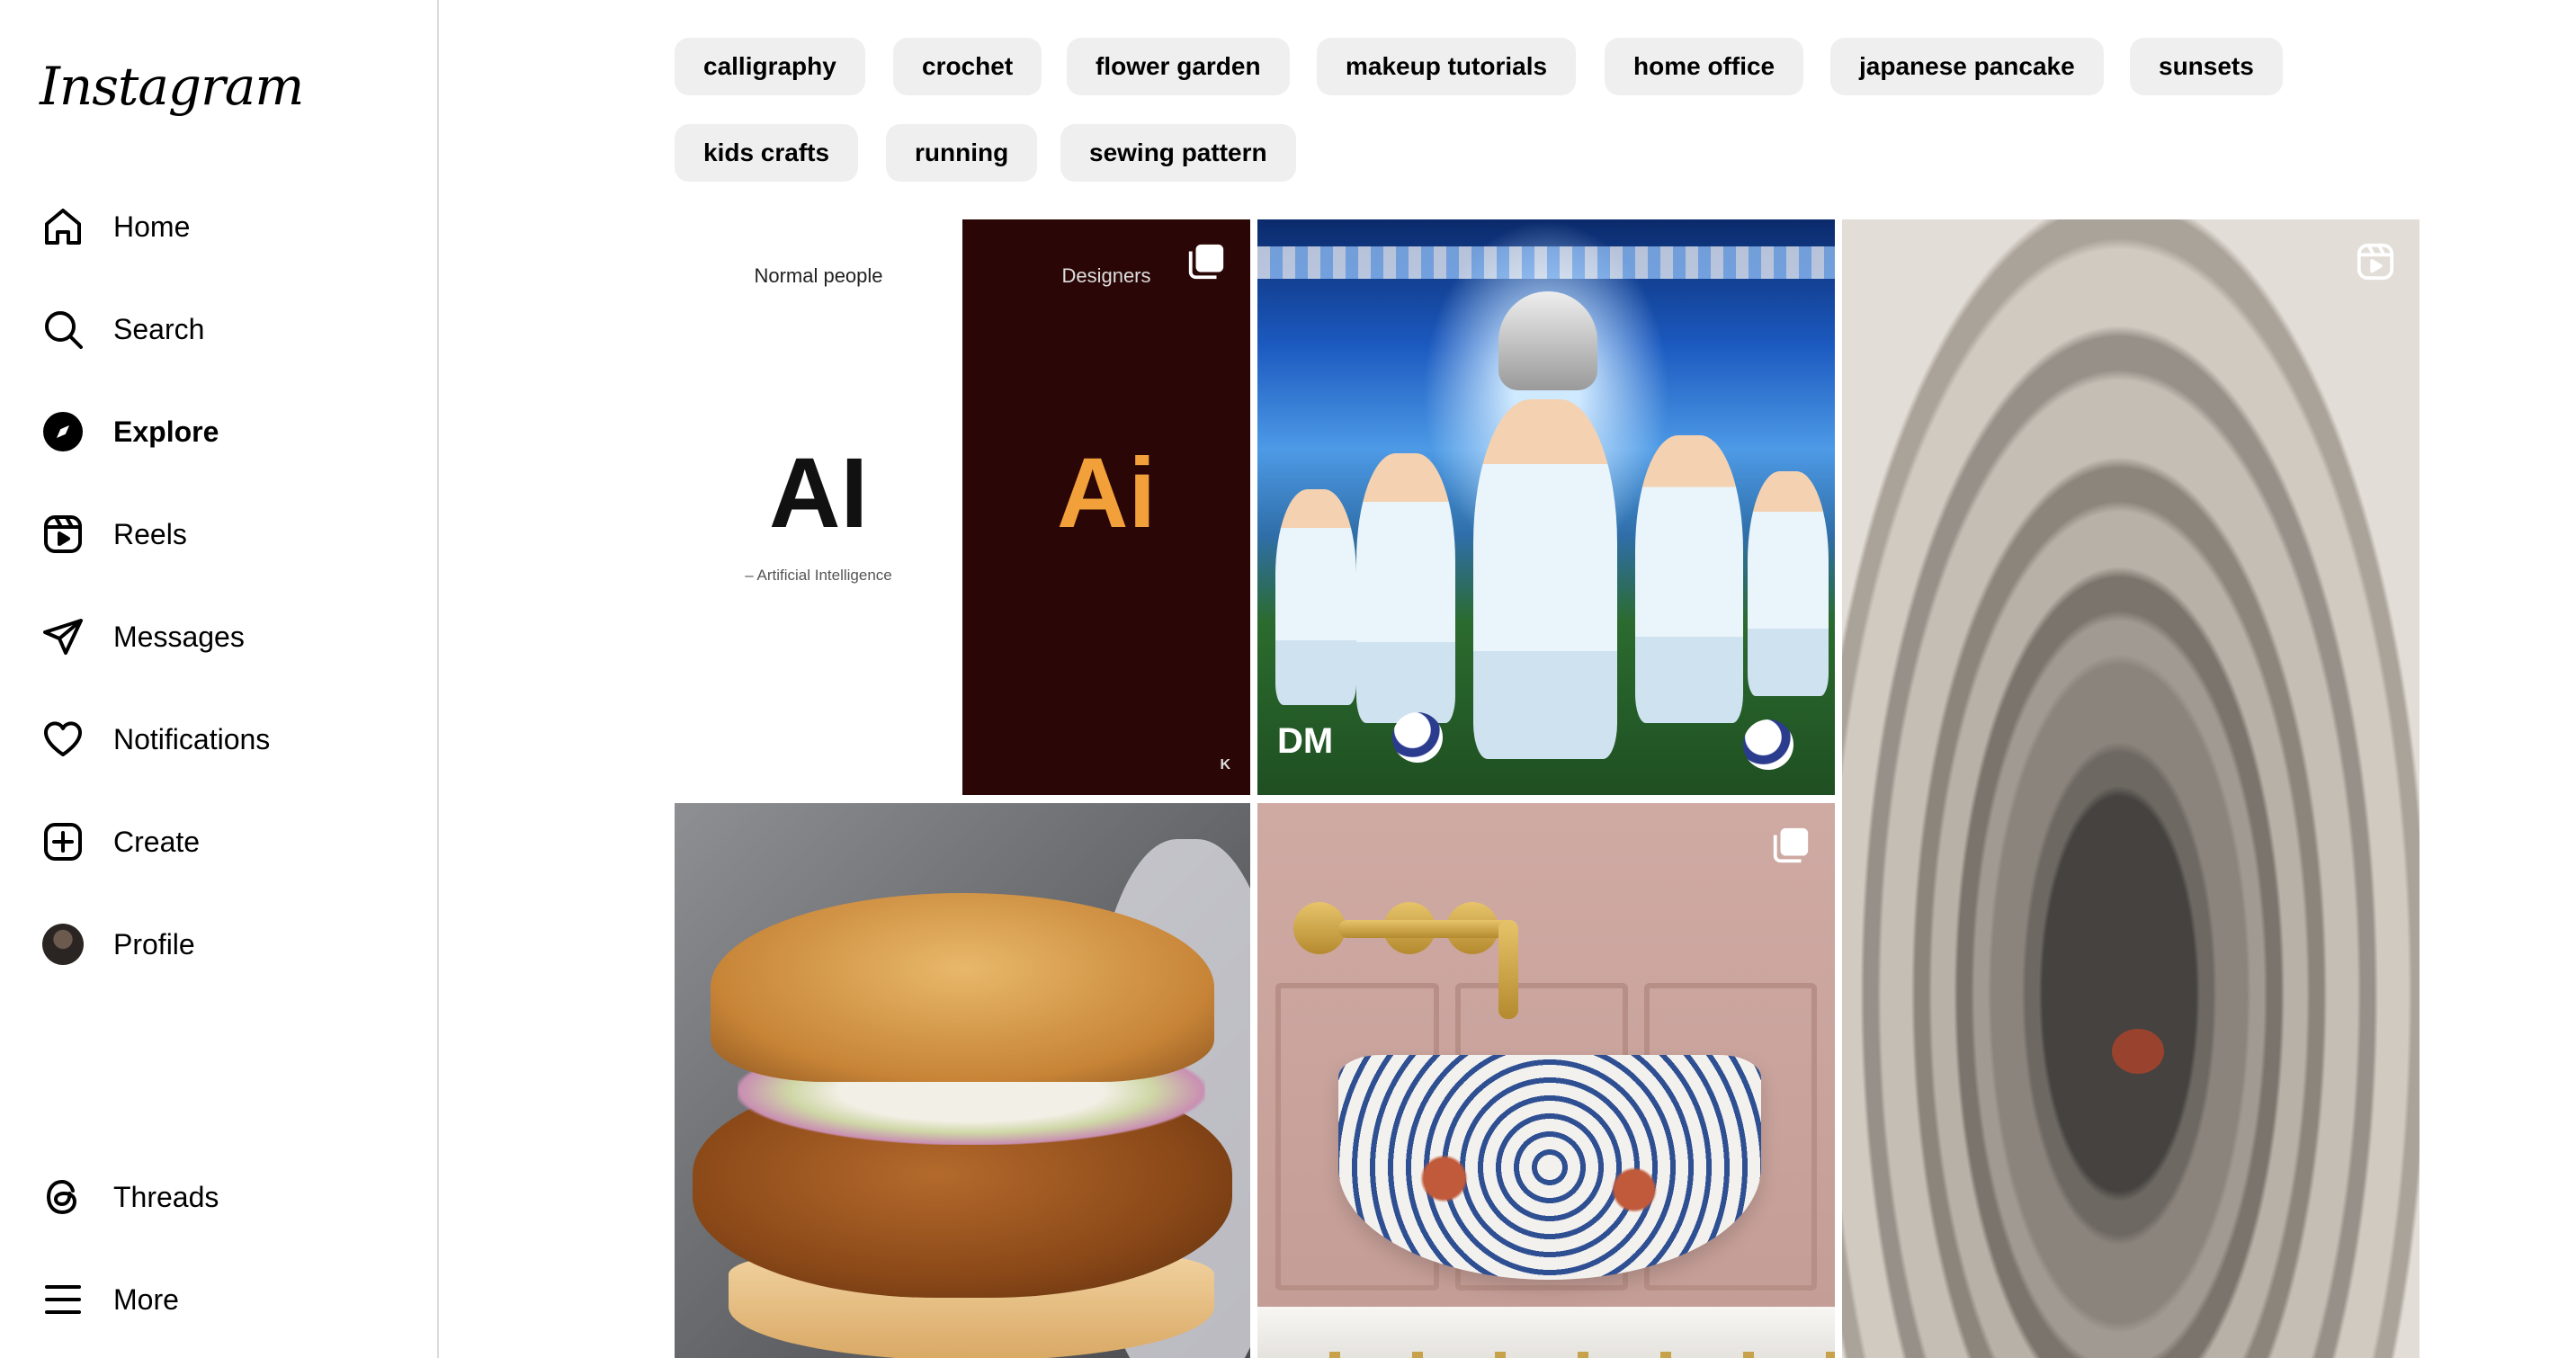 This screenshot has height=1358, width=2576. Describe the element at coordinates (157, 841) in the screenshot. I see `nav-create-label: Create` at that location.